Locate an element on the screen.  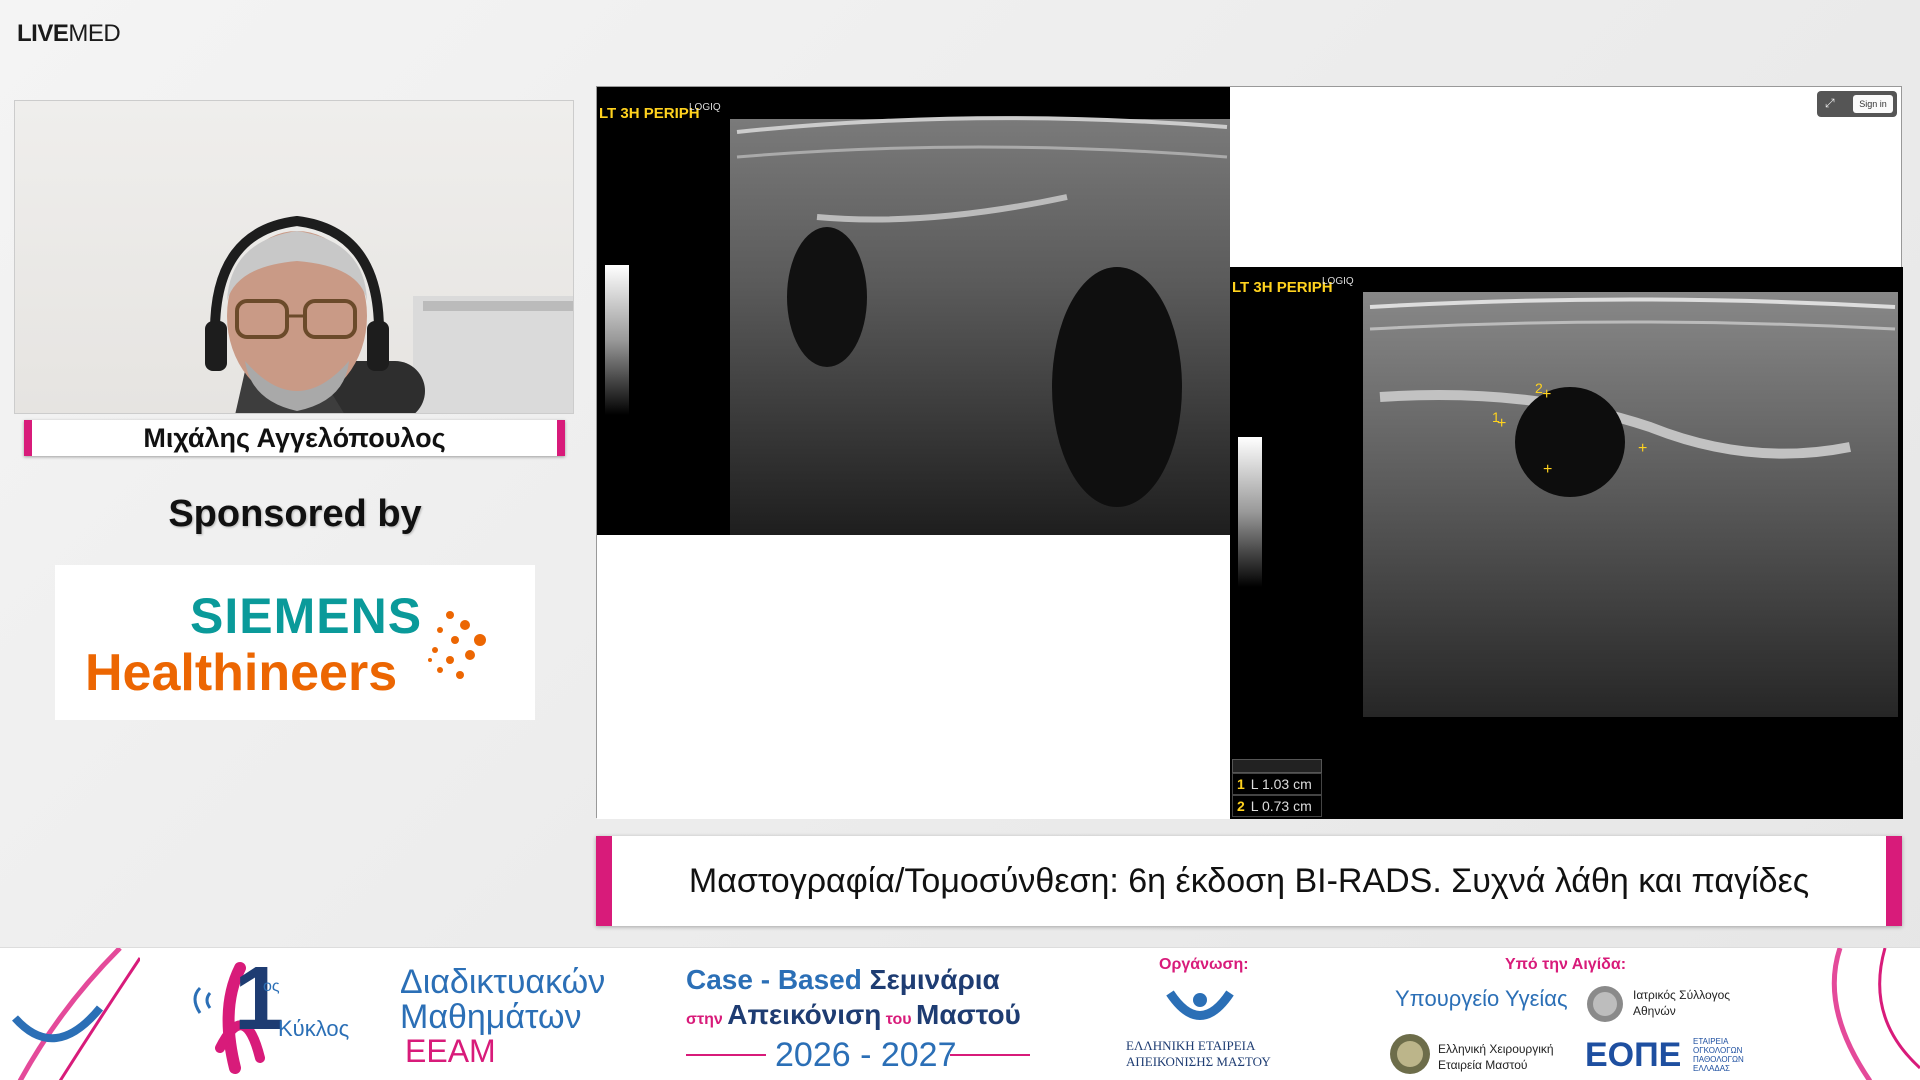
eope-sub4: ΕΛΛΑΔΑΣ is located at coordinates (1711, 1068).